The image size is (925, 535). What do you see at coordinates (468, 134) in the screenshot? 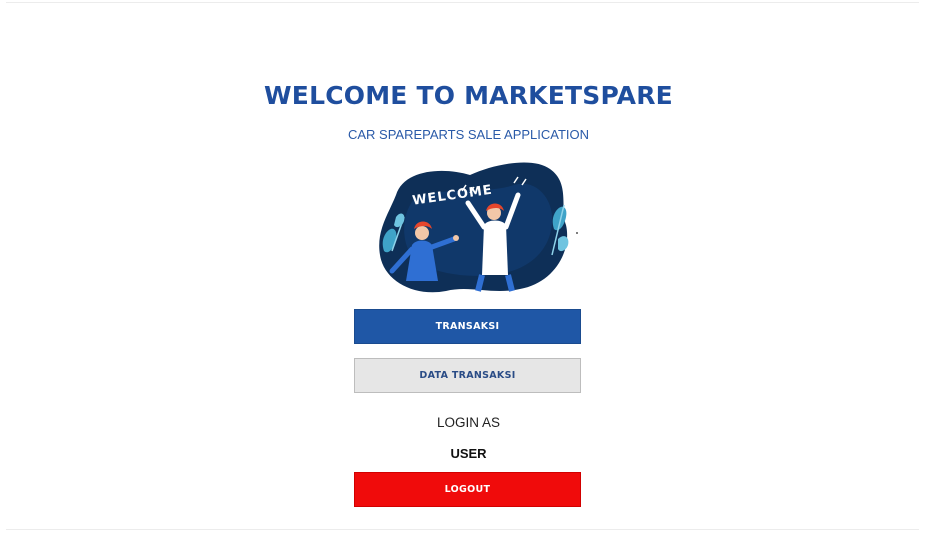
I see `page-subtitle: CAR SPAREPARTS SALE APPLICATION` at bounding box center [468, 134].